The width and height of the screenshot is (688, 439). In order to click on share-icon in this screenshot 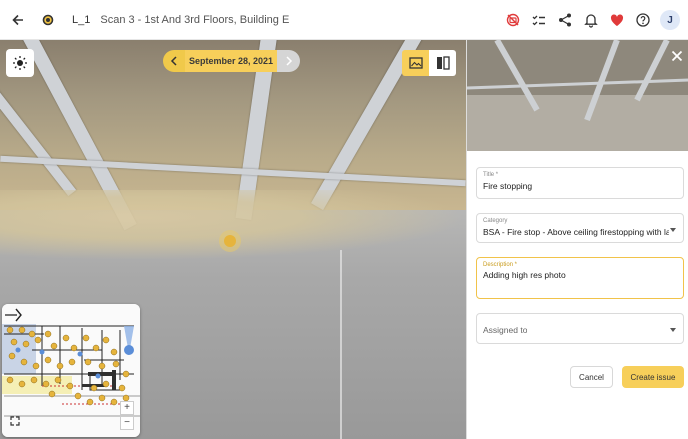, I will do `click(564, 20)`.